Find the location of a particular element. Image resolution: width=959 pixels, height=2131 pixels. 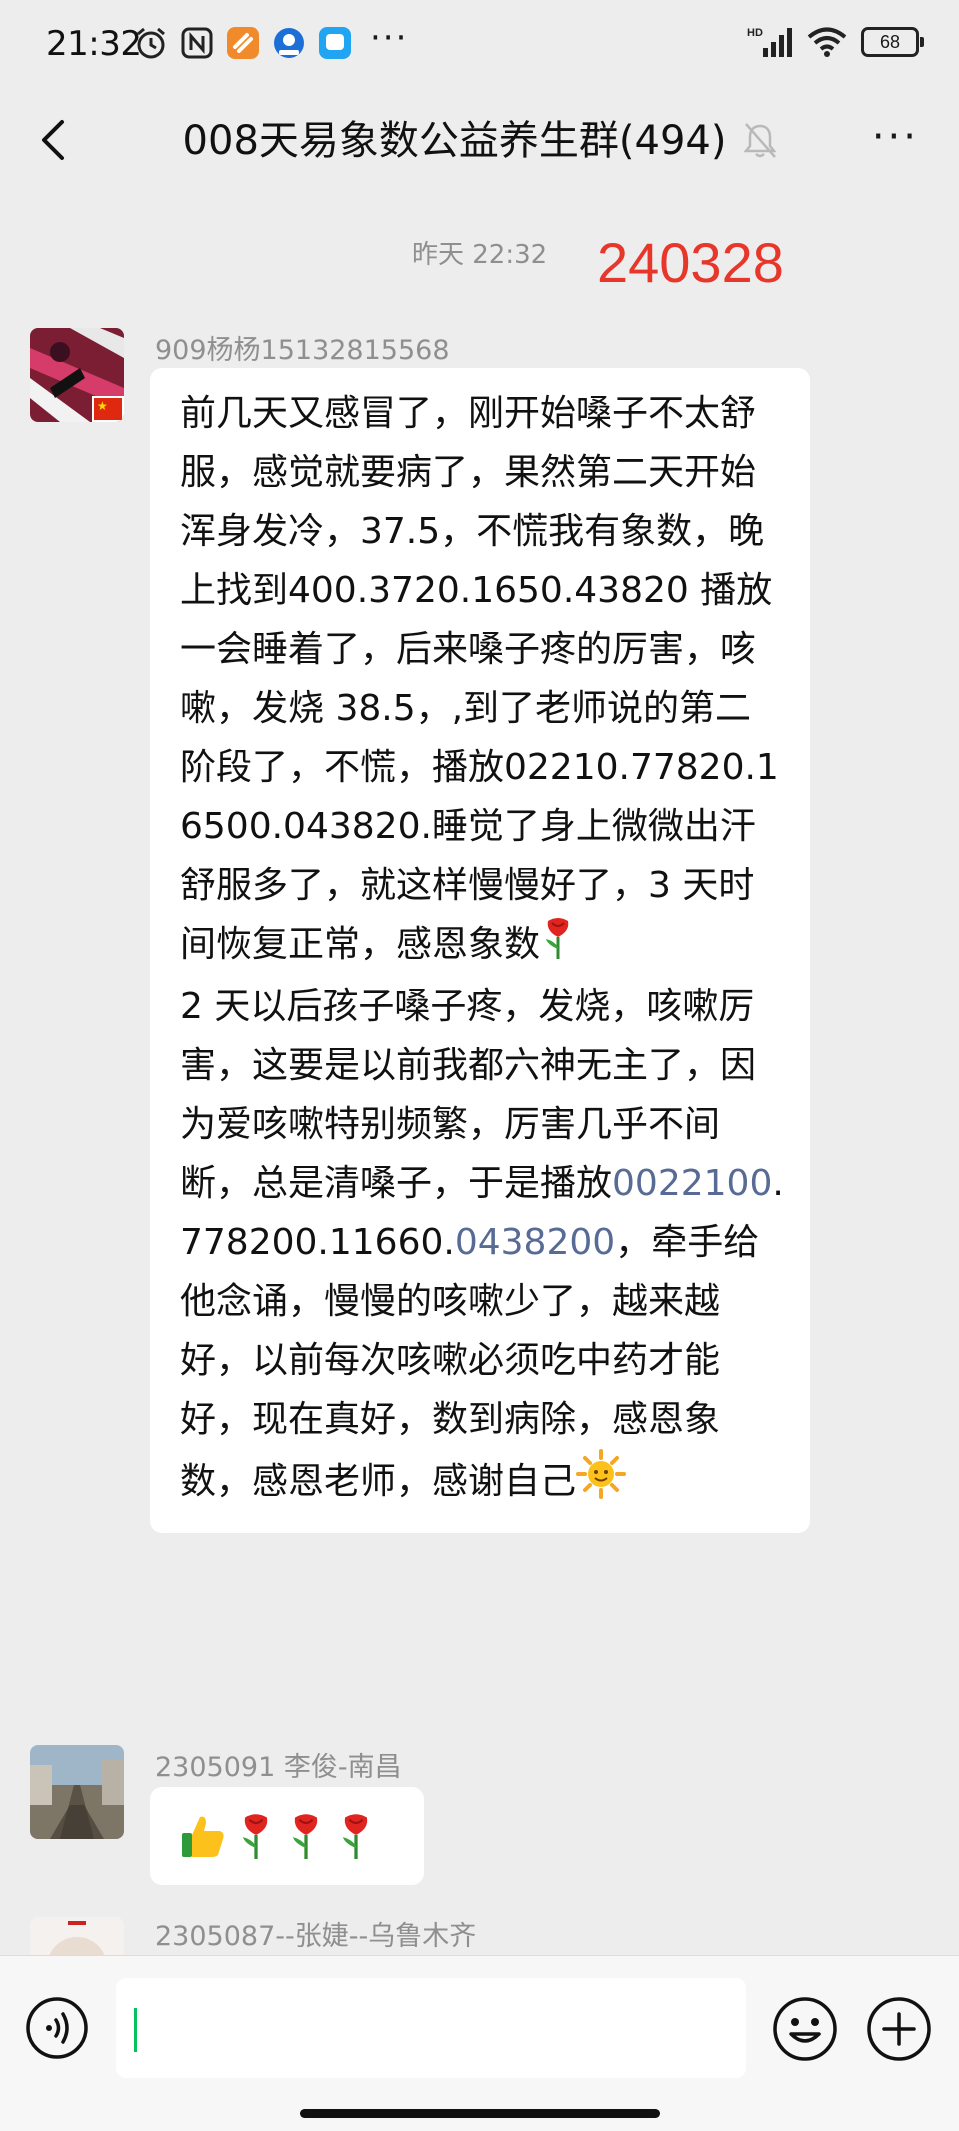

thumbs-up-emoji-icon is located at coordinates (203, 1836).